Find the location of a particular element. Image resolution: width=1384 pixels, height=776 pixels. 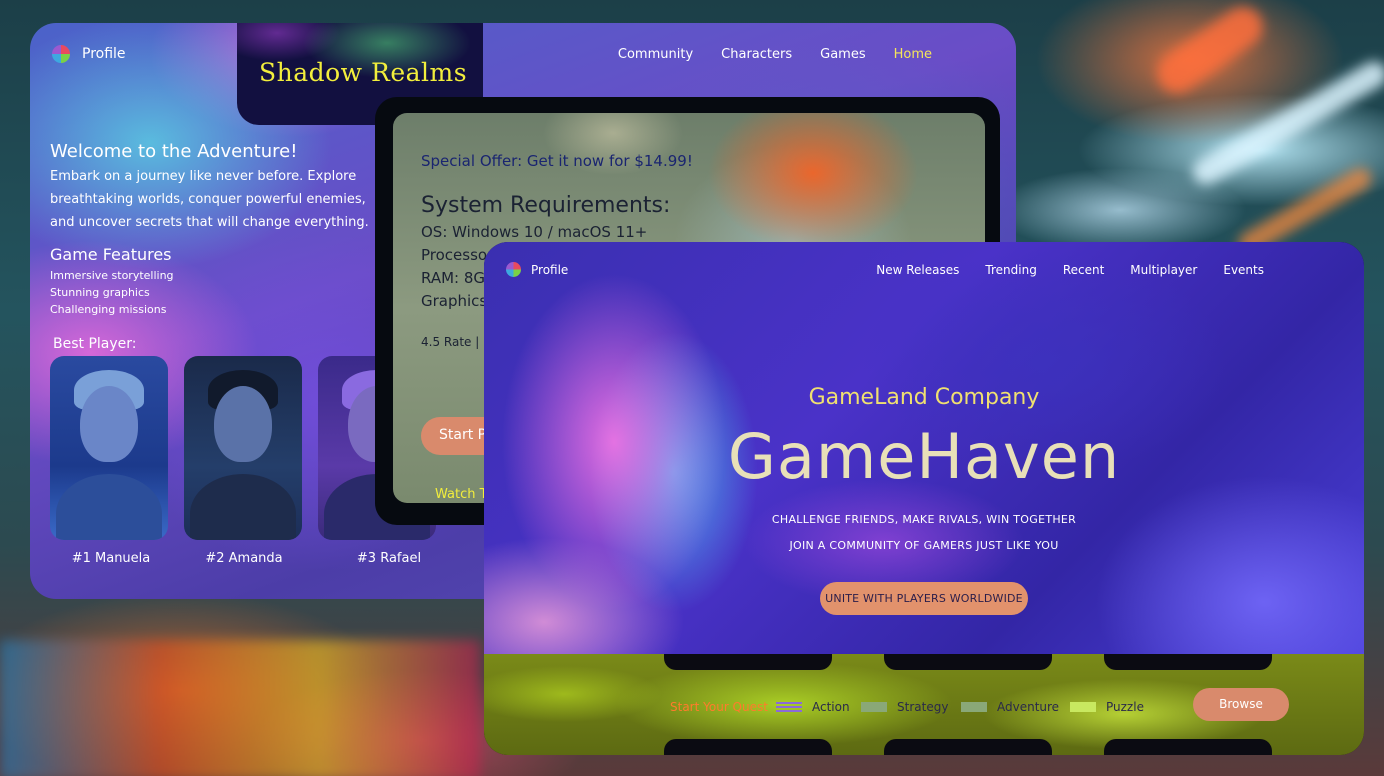

requirement-os: OS: Windows 10 / macOS 11+ is located at coordinates (534, 232).